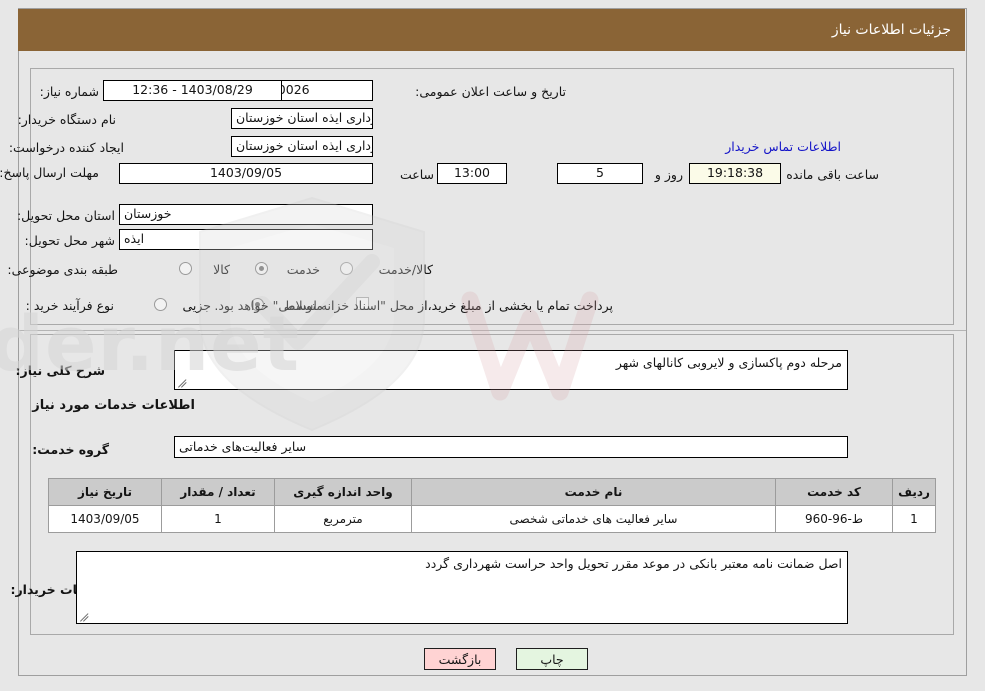 This screenshot has height=691, width=985. What do you see at coordinates (511, 370) in the screenshot?
I see `general-desc-textarea: مرحله دوم پاکسازی و لایروبی کانالهای شهر` at bounding box center [511, 370].